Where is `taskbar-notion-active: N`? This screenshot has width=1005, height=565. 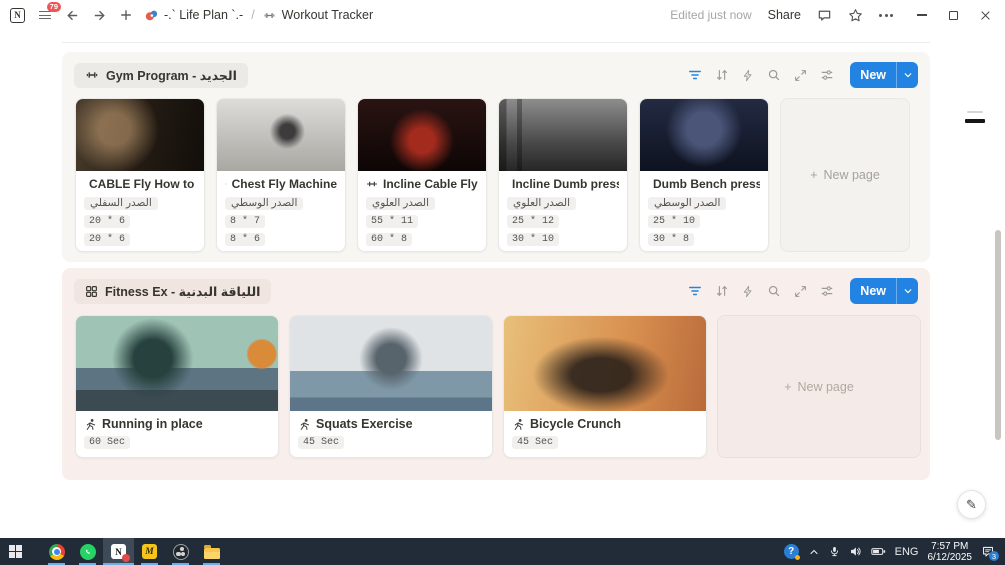 taskbar-notion-active: N is located at coordinates (118, 551).